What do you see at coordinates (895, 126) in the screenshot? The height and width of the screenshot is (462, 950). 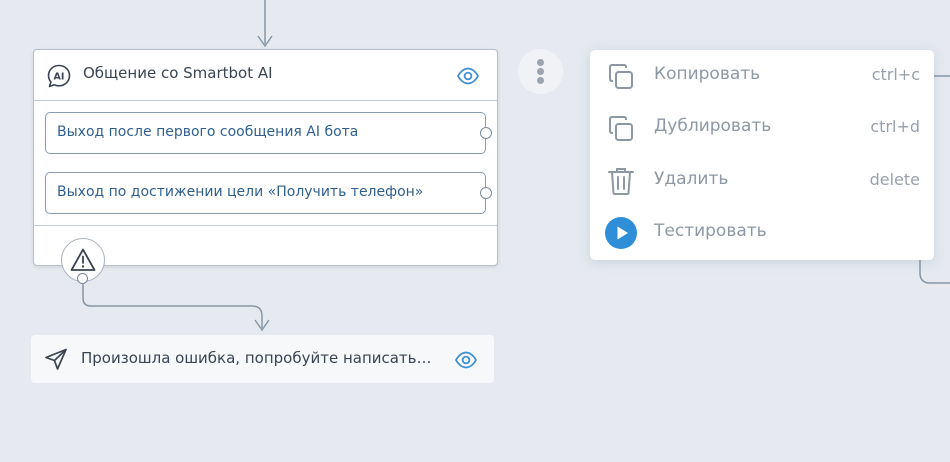 I see `menu-item-shortcut: ctrl+d` at bounding box center [895, 126].